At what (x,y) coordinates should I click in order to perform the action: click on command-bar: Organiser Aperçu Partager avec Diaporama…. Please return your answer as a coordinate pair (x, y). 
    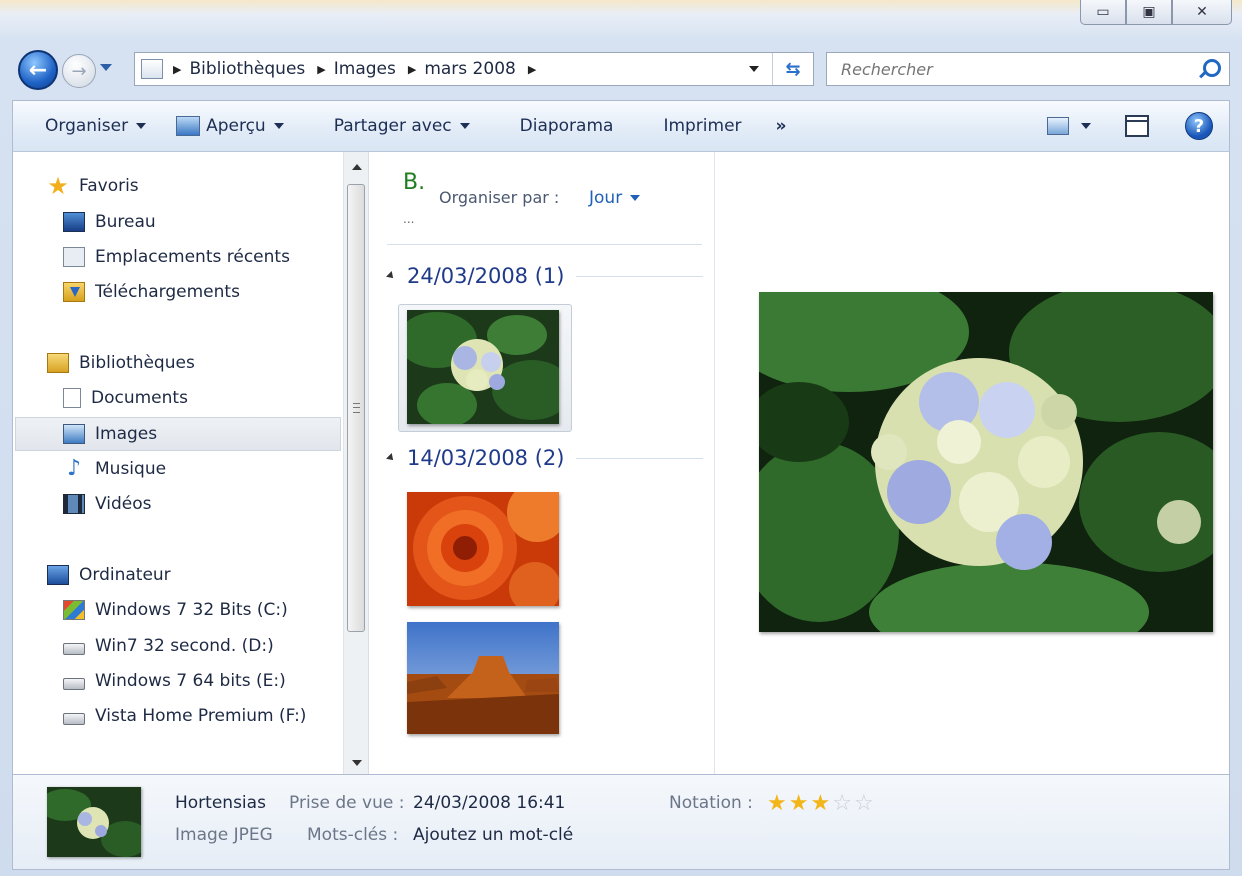
    Looking at the image, I should click on (621, 126).